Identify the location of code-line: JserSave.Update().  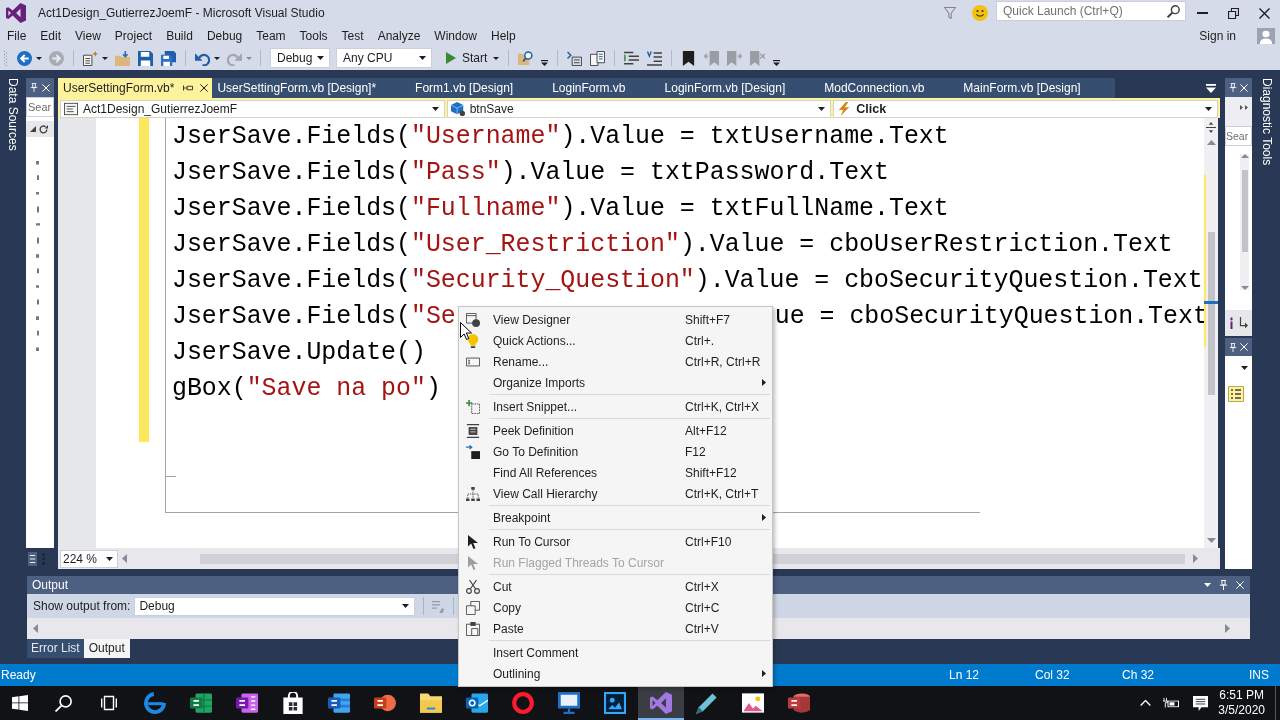
(299, 352).